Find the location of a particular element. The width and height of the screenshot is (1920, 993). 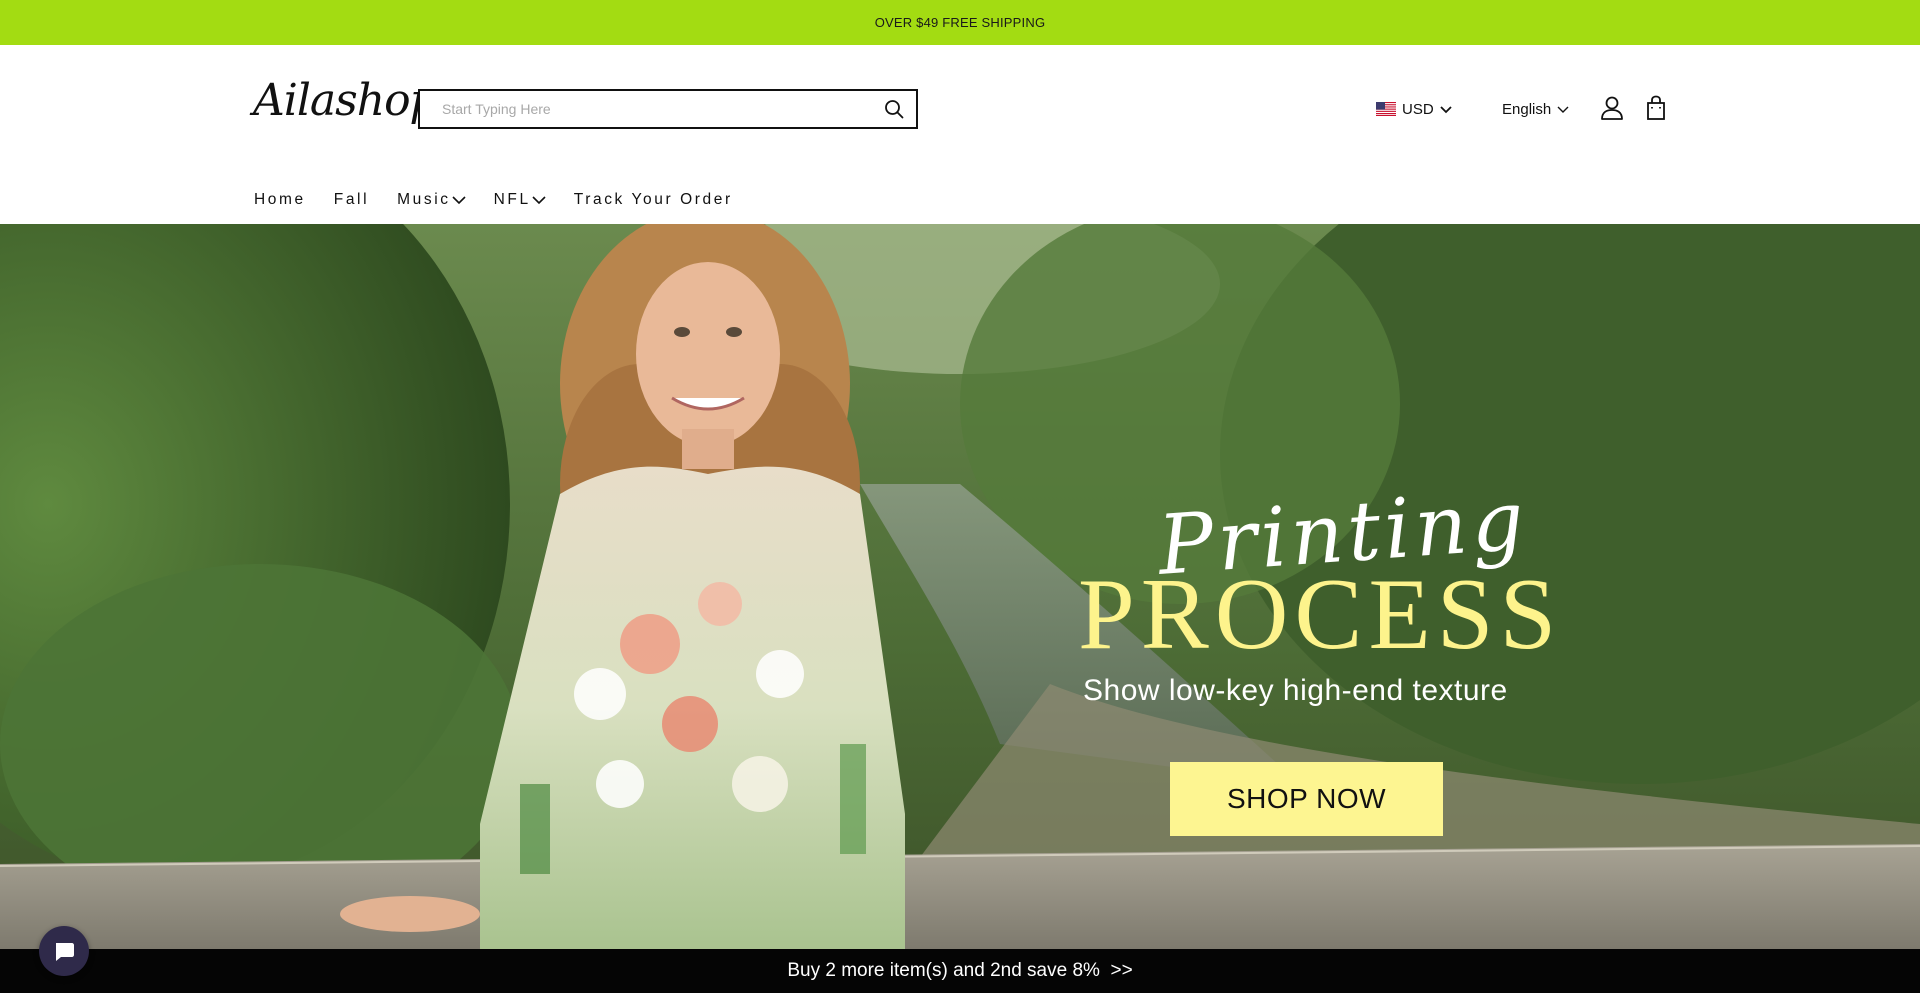

search-input is located at coordinates (646, 109).